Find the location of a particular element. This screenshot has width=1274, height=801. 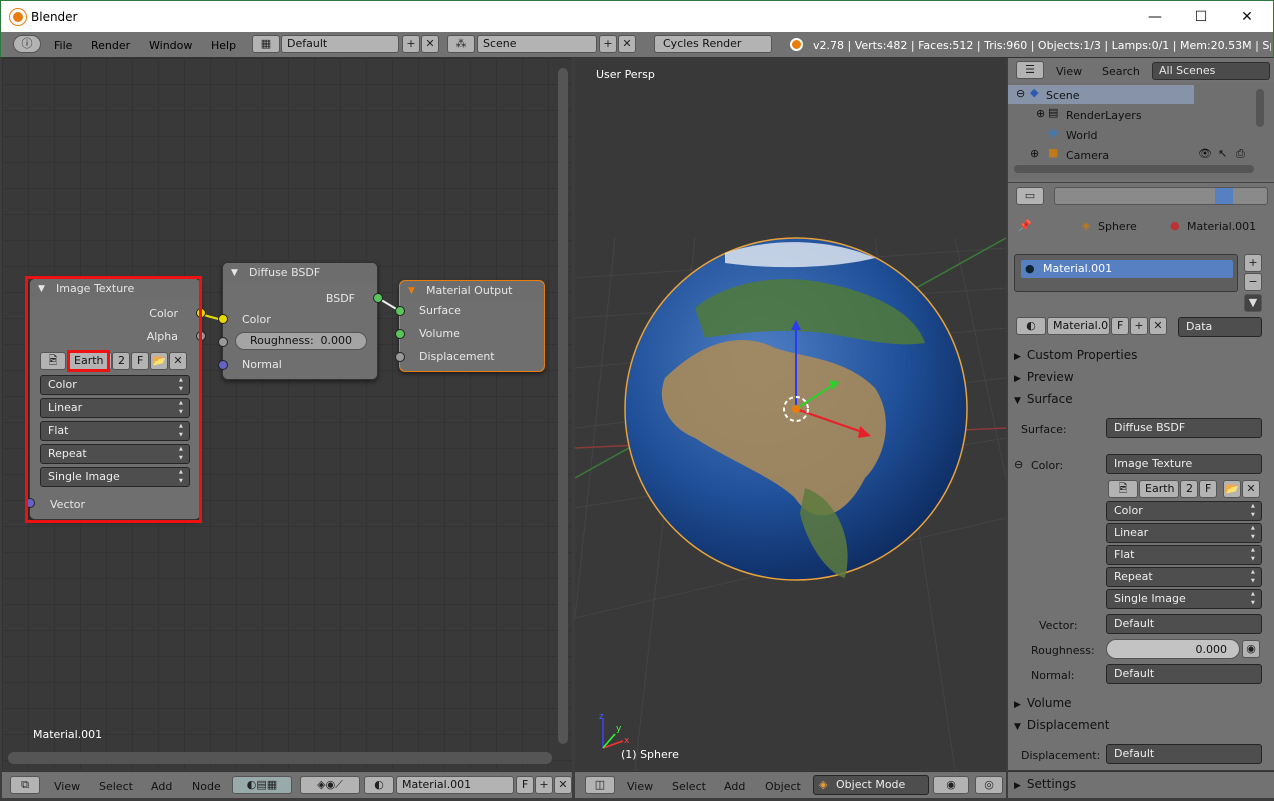

shader-type-icons: ◐▤▦ is located at coordinates (262, 785).